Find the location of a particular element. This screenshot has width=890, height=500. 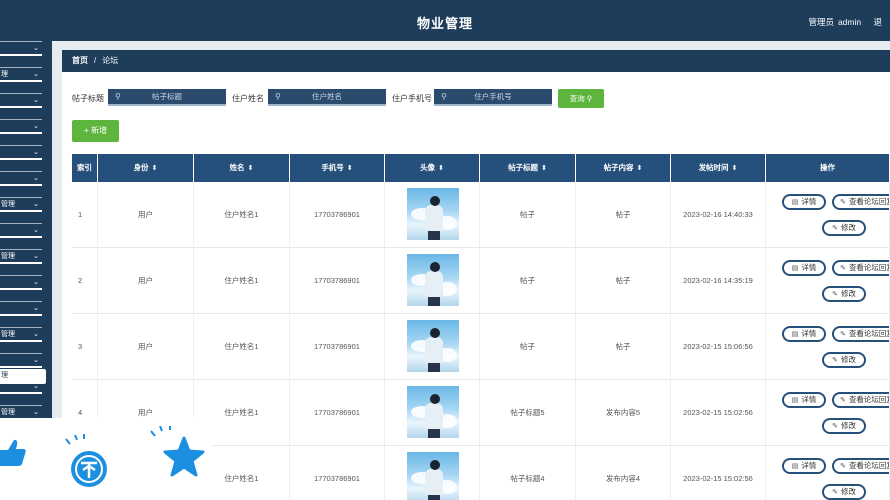

cell-title: 帖子标题5 is located at coordinates (528, 413).